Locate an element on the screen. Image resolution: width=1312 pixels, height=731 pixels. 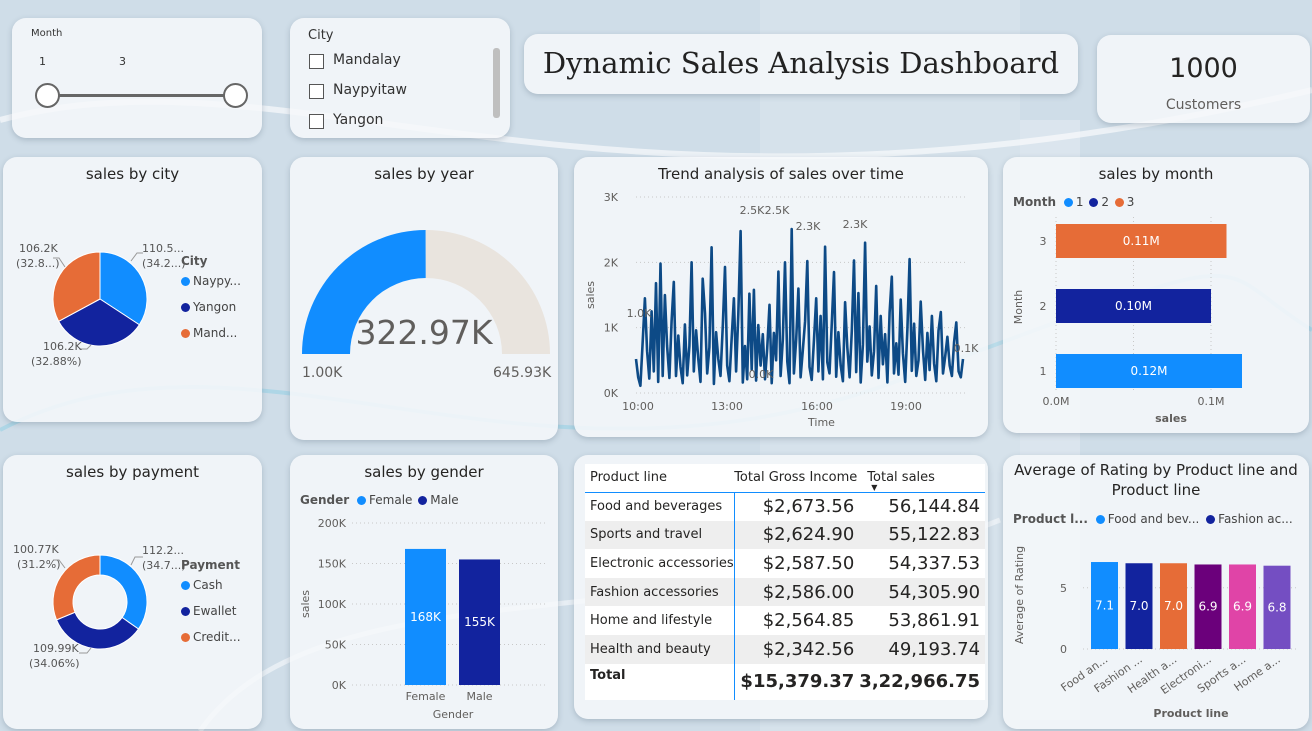
total-sales: 3,22,966.75 is located at coordinates (920, 682).